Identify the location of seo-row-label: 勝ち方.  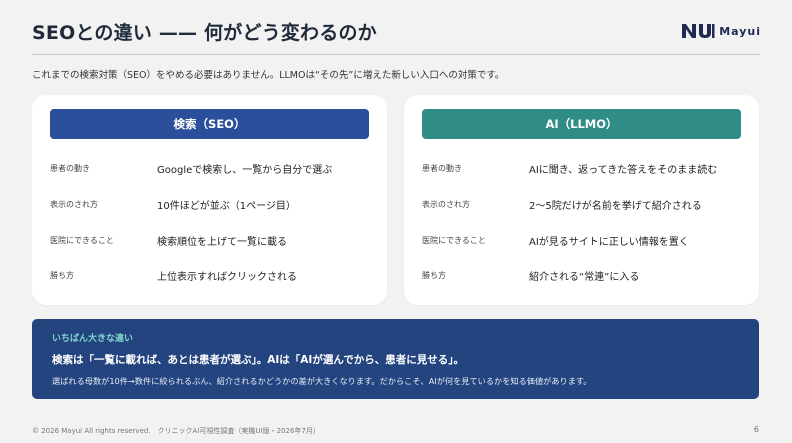
(62, 275).